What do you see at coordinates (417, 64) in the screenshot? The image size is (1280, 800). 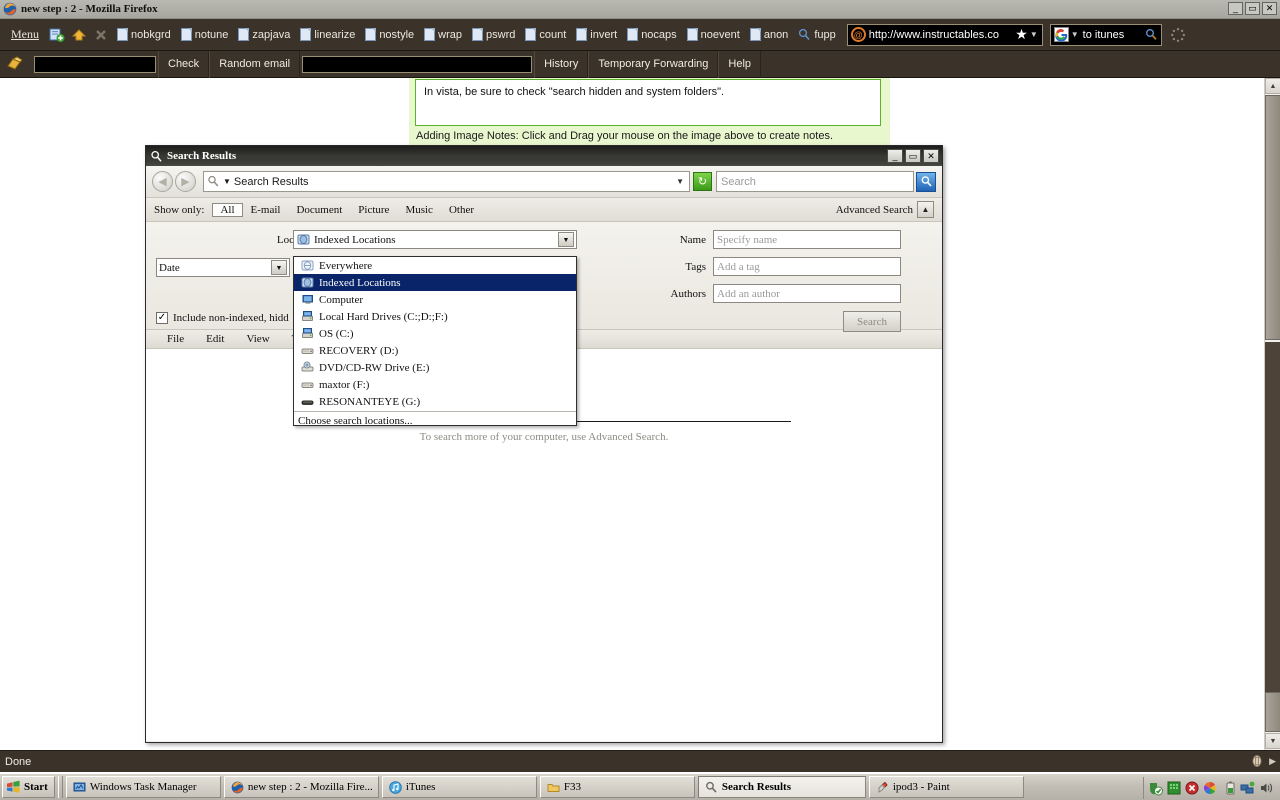 I see `mail-forward-input` at bounding box center [417, 64].